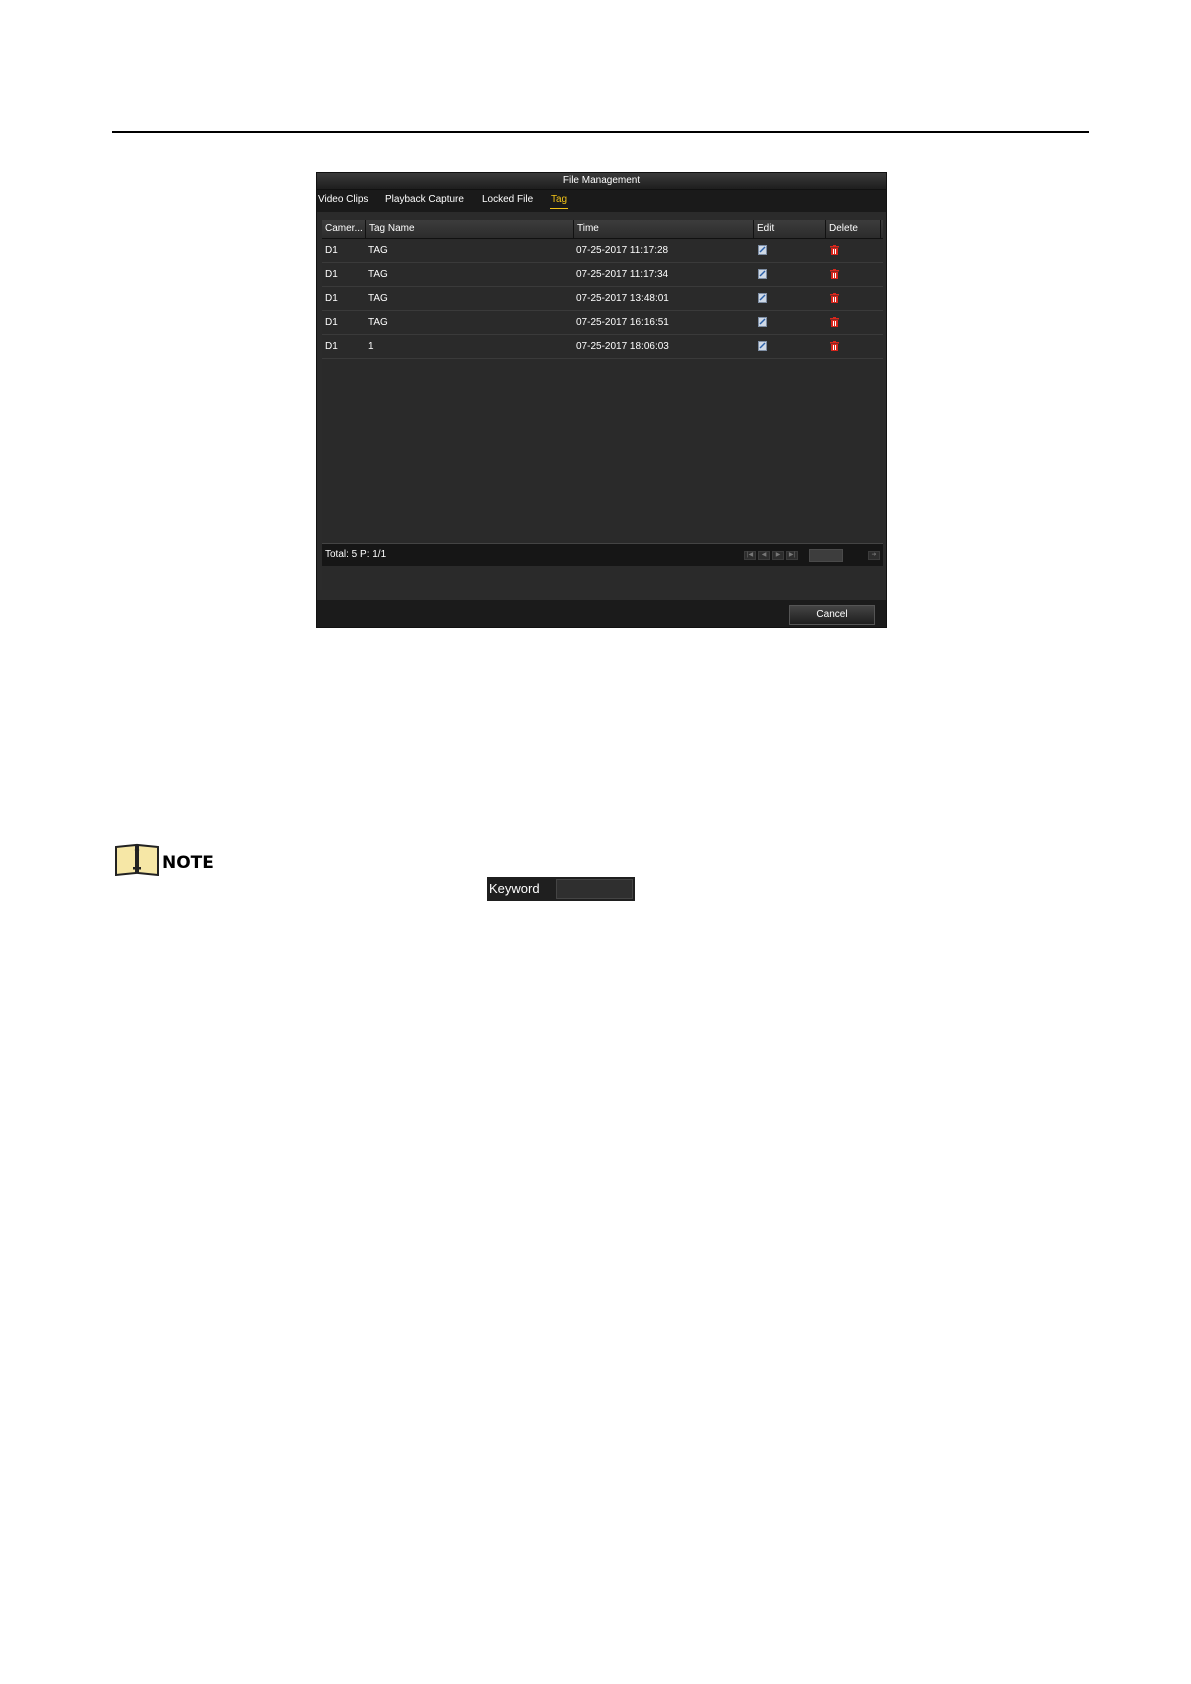  What do you see at coordinates (622, 250) in the screenshot?
I see `cell-time: 07-25-2017 11:17:28` at bounding box center [622, 250].